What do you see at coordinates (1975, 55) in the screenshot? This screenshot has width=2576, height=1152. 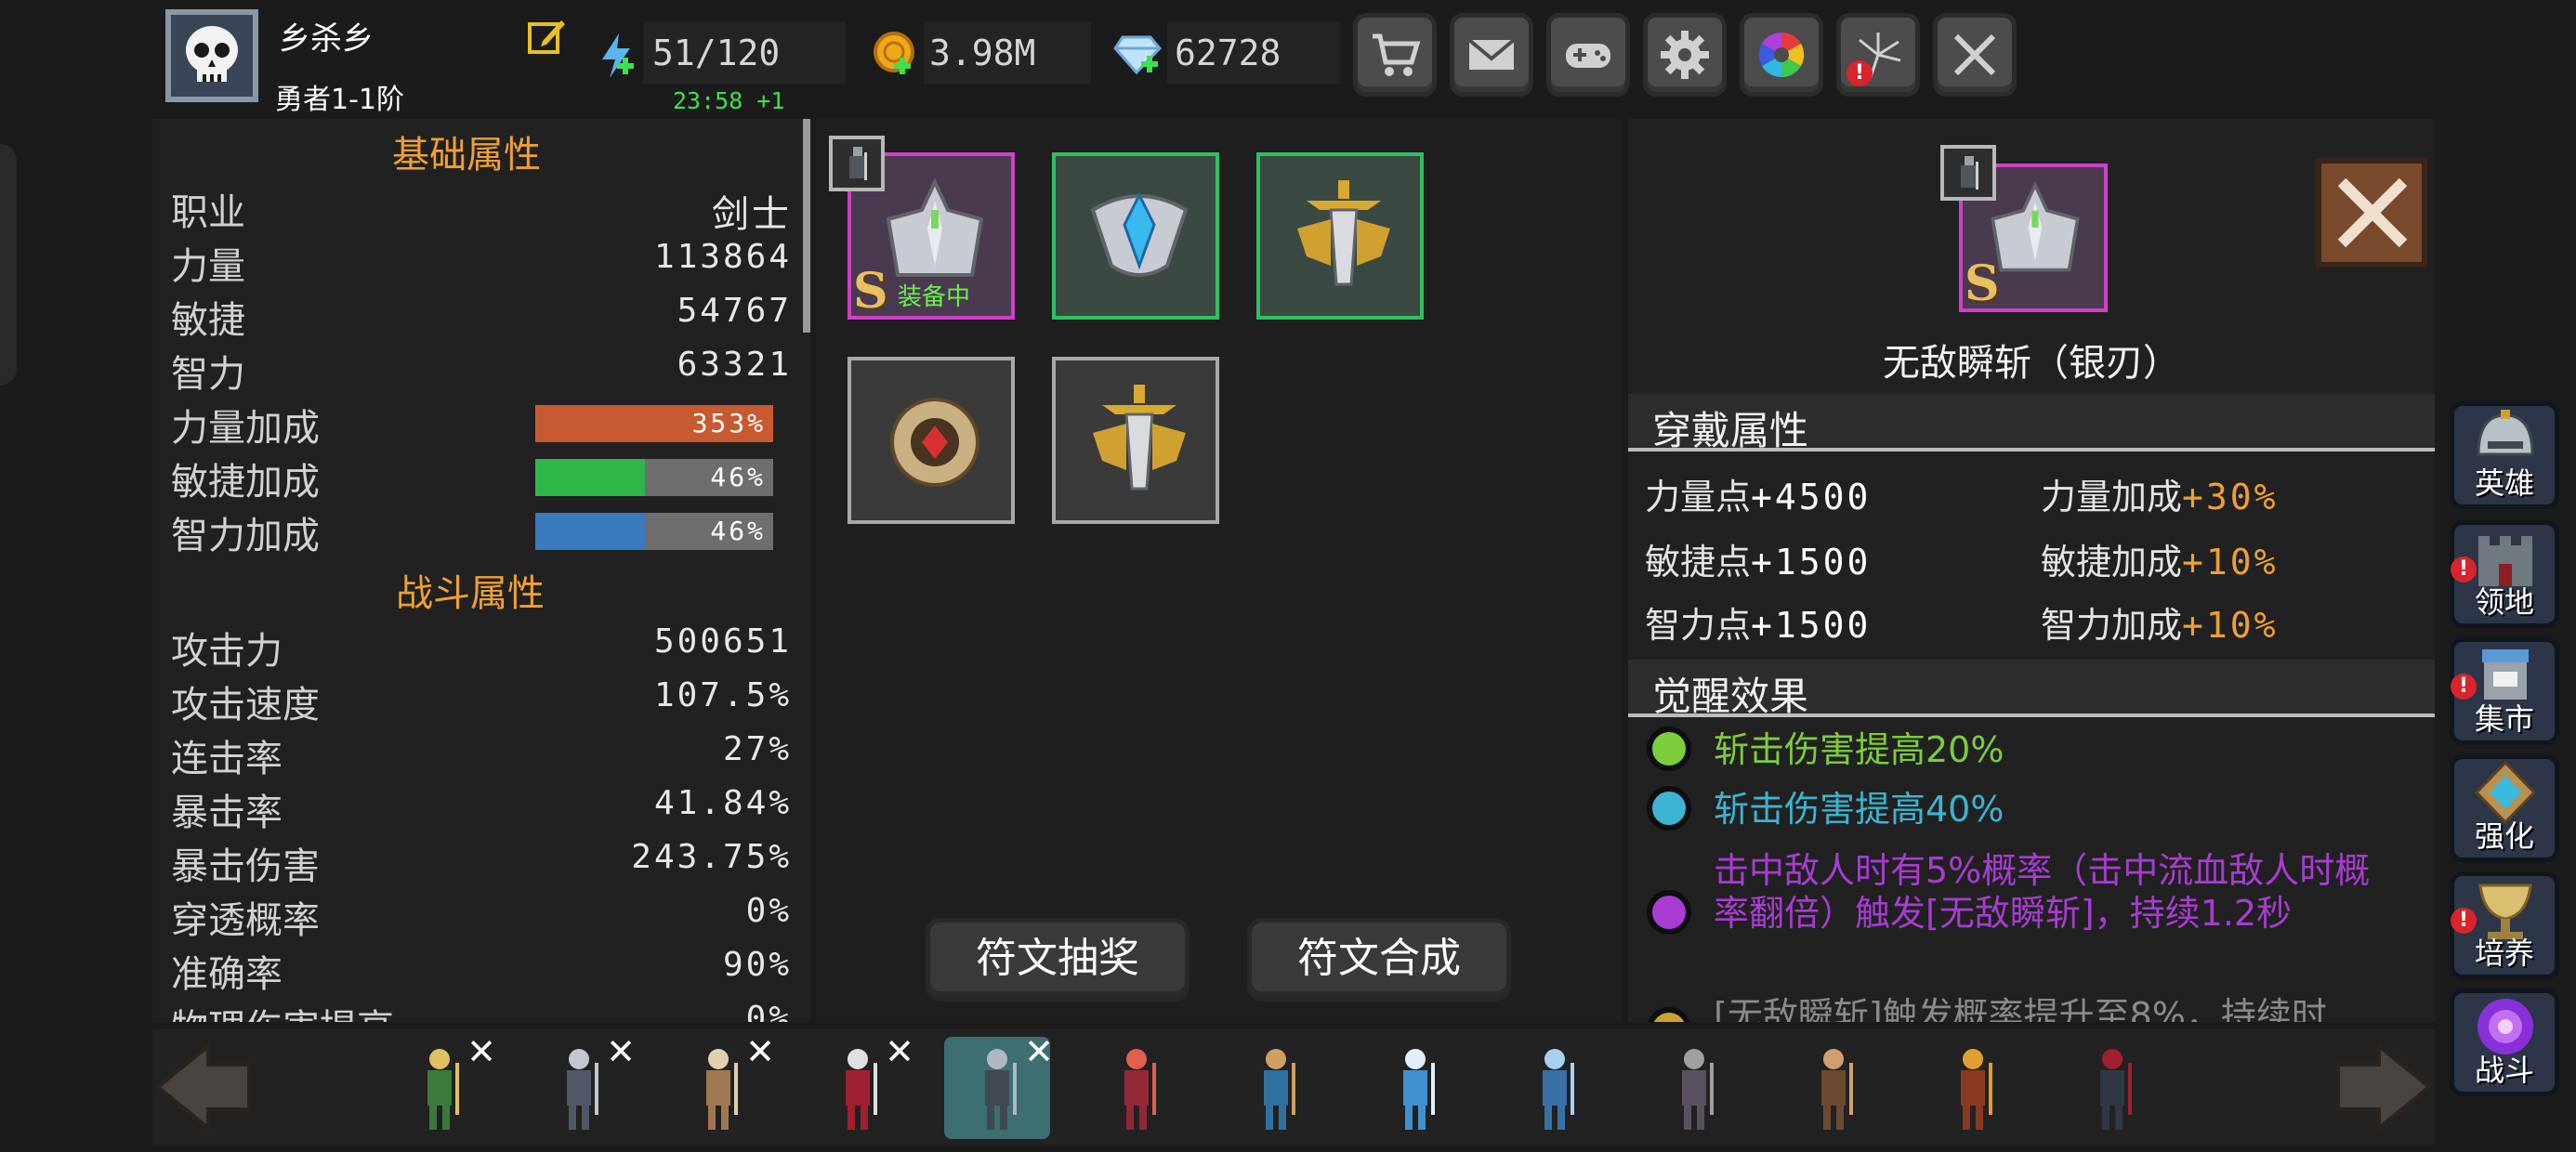 I see `battle-tools-button` at bounding box center [1975, 55].